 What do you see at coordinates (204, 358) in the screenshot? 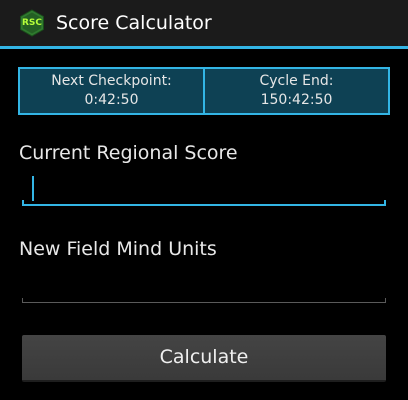
I see `calculate-button: Calculate` at bounding box center [204, 358].